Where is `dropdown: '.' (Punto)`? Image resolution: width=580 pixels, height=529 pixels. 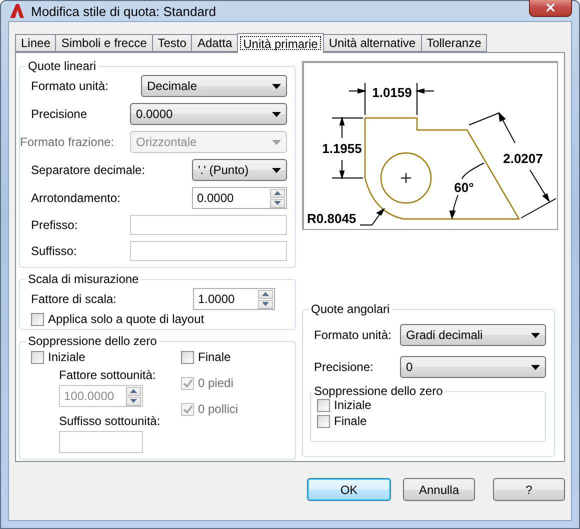 dropdown: '.' (Punto) is located at coordinates (239, 170).